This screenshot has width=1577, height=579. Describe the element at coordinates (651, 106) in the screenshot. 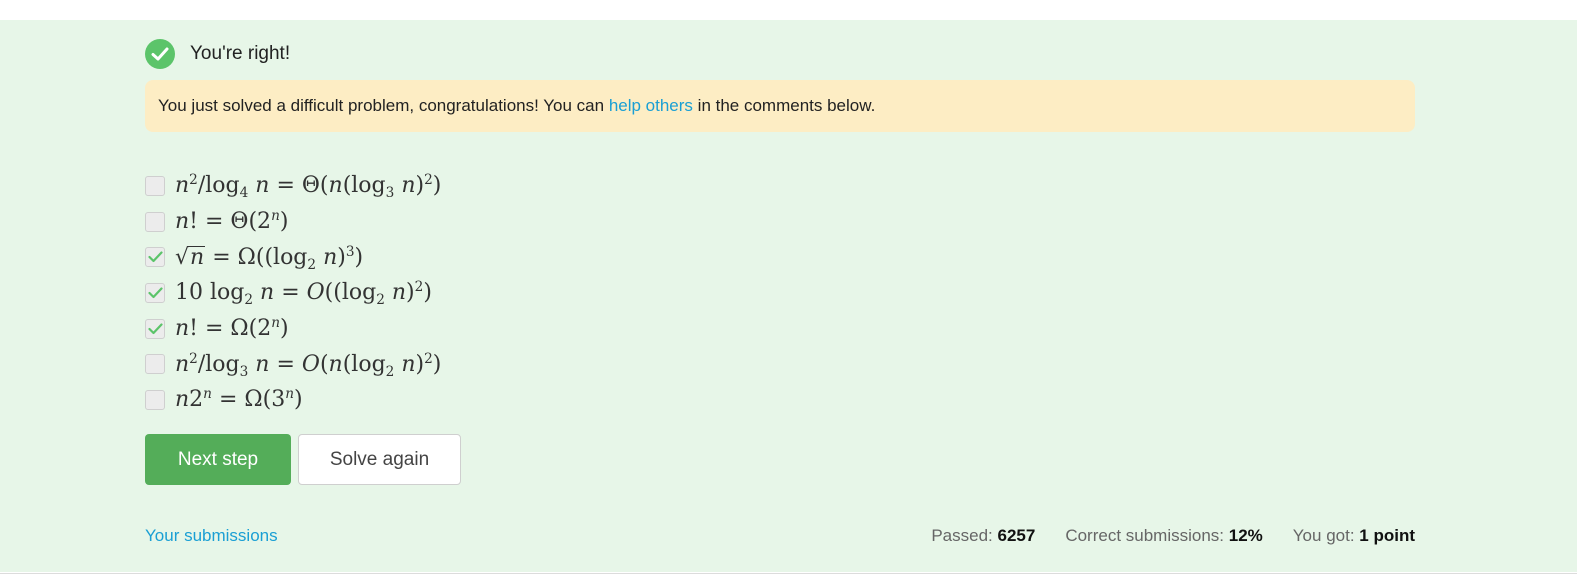

I see `help-others-link: help others` at that location.